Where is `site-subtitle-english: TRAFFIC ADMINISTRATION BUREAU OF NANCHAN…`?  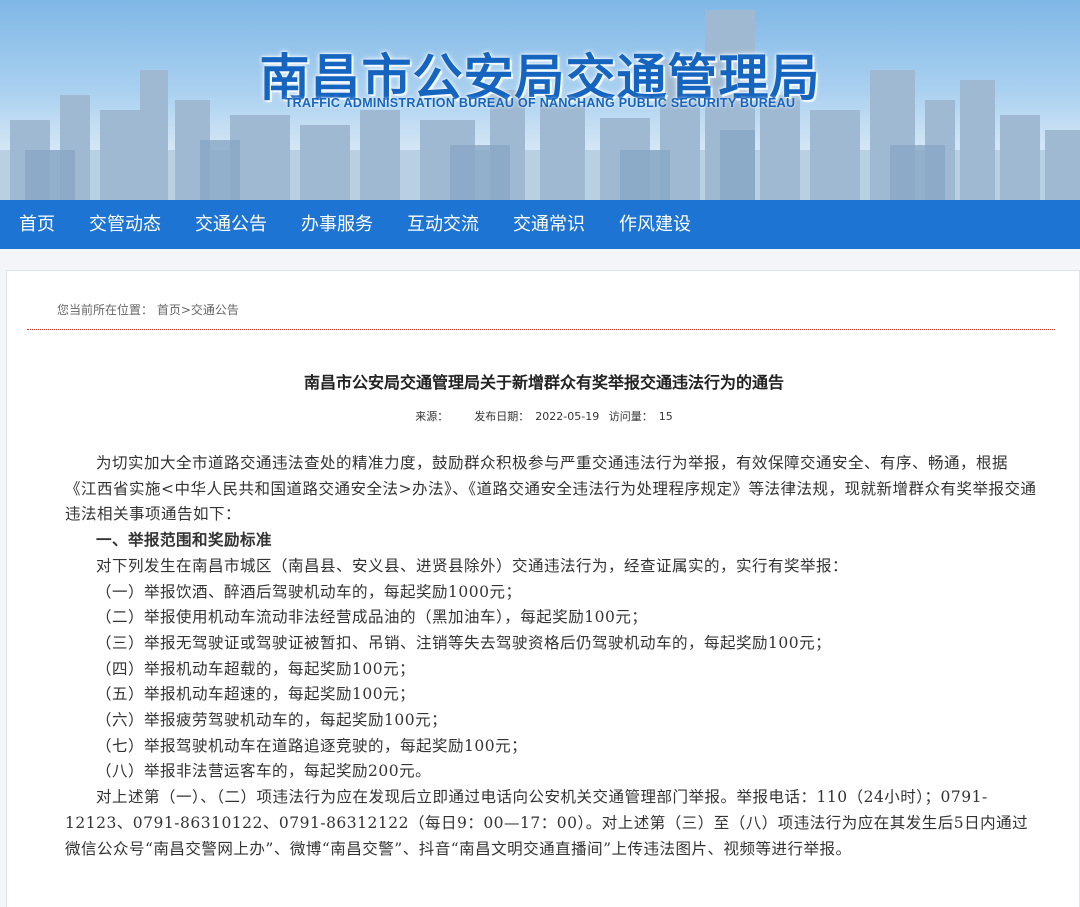
site-subtitle-english: TRAFFIC ADMINISTRATION BUREAU OF NANCHAN… is located at coordinates (540, 103).